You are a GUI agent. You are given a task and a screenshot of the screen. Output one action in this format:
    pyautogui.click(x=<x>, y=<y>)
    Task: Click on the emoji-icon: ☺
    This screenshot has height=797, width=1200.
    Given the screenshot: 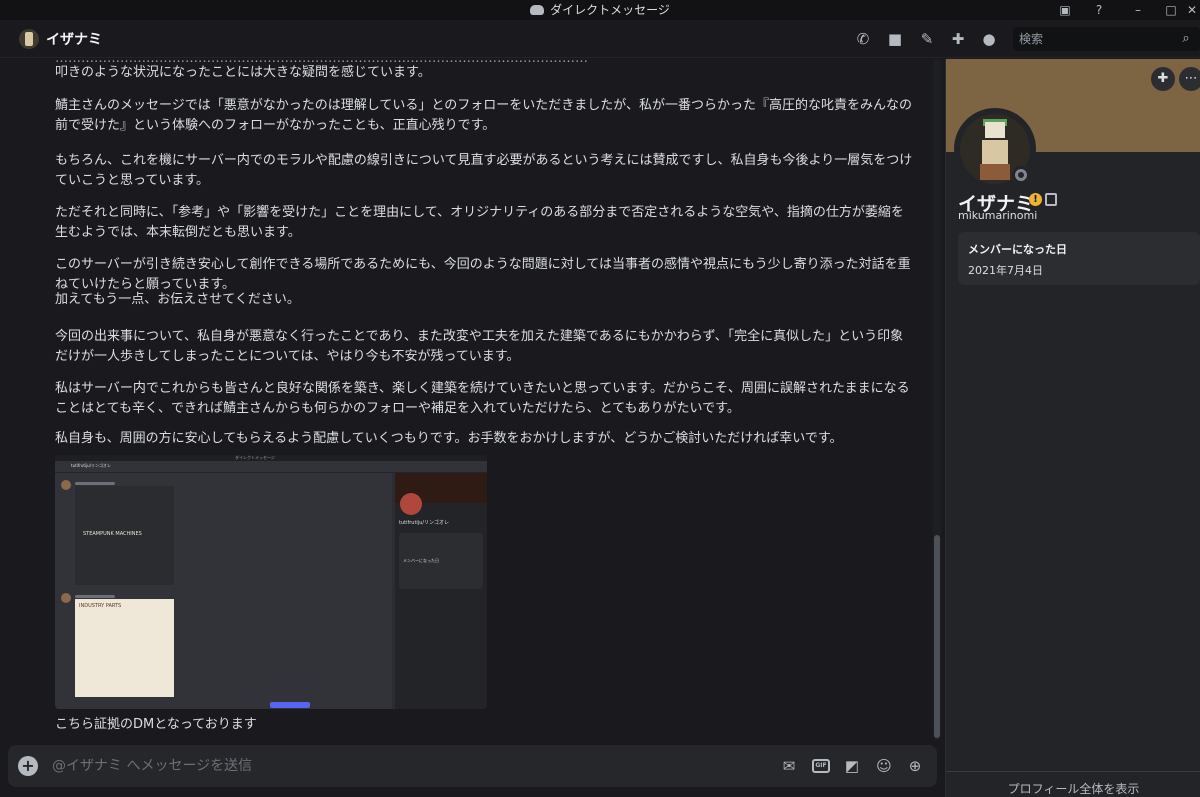 What is the action you would take?
    pyautogui.click(x=884, y=766)
    